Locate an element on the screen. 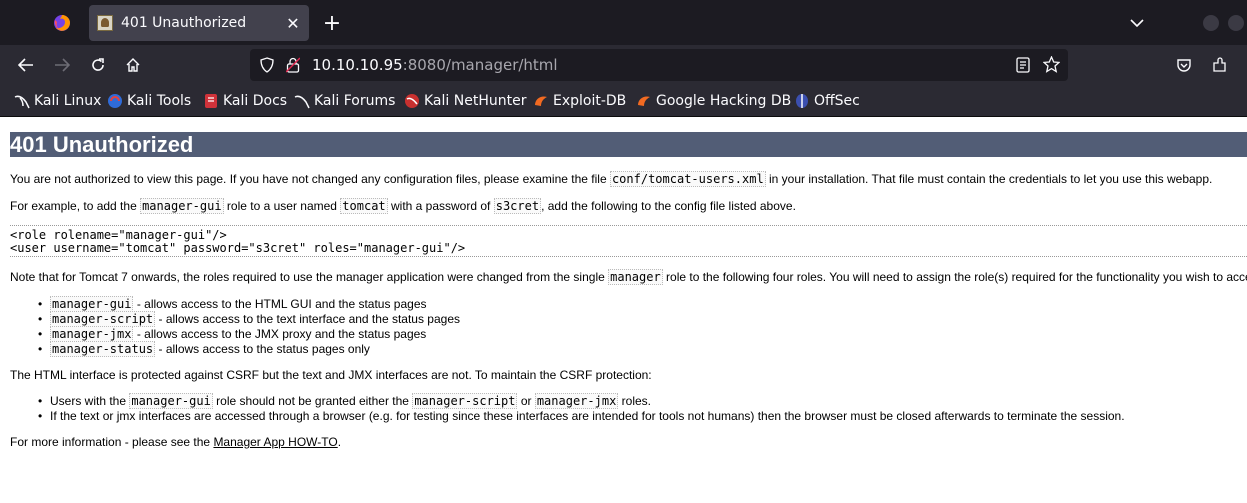 This screenshot has height=503, width=1247. shield-icon is located at coordinates (267, 65).